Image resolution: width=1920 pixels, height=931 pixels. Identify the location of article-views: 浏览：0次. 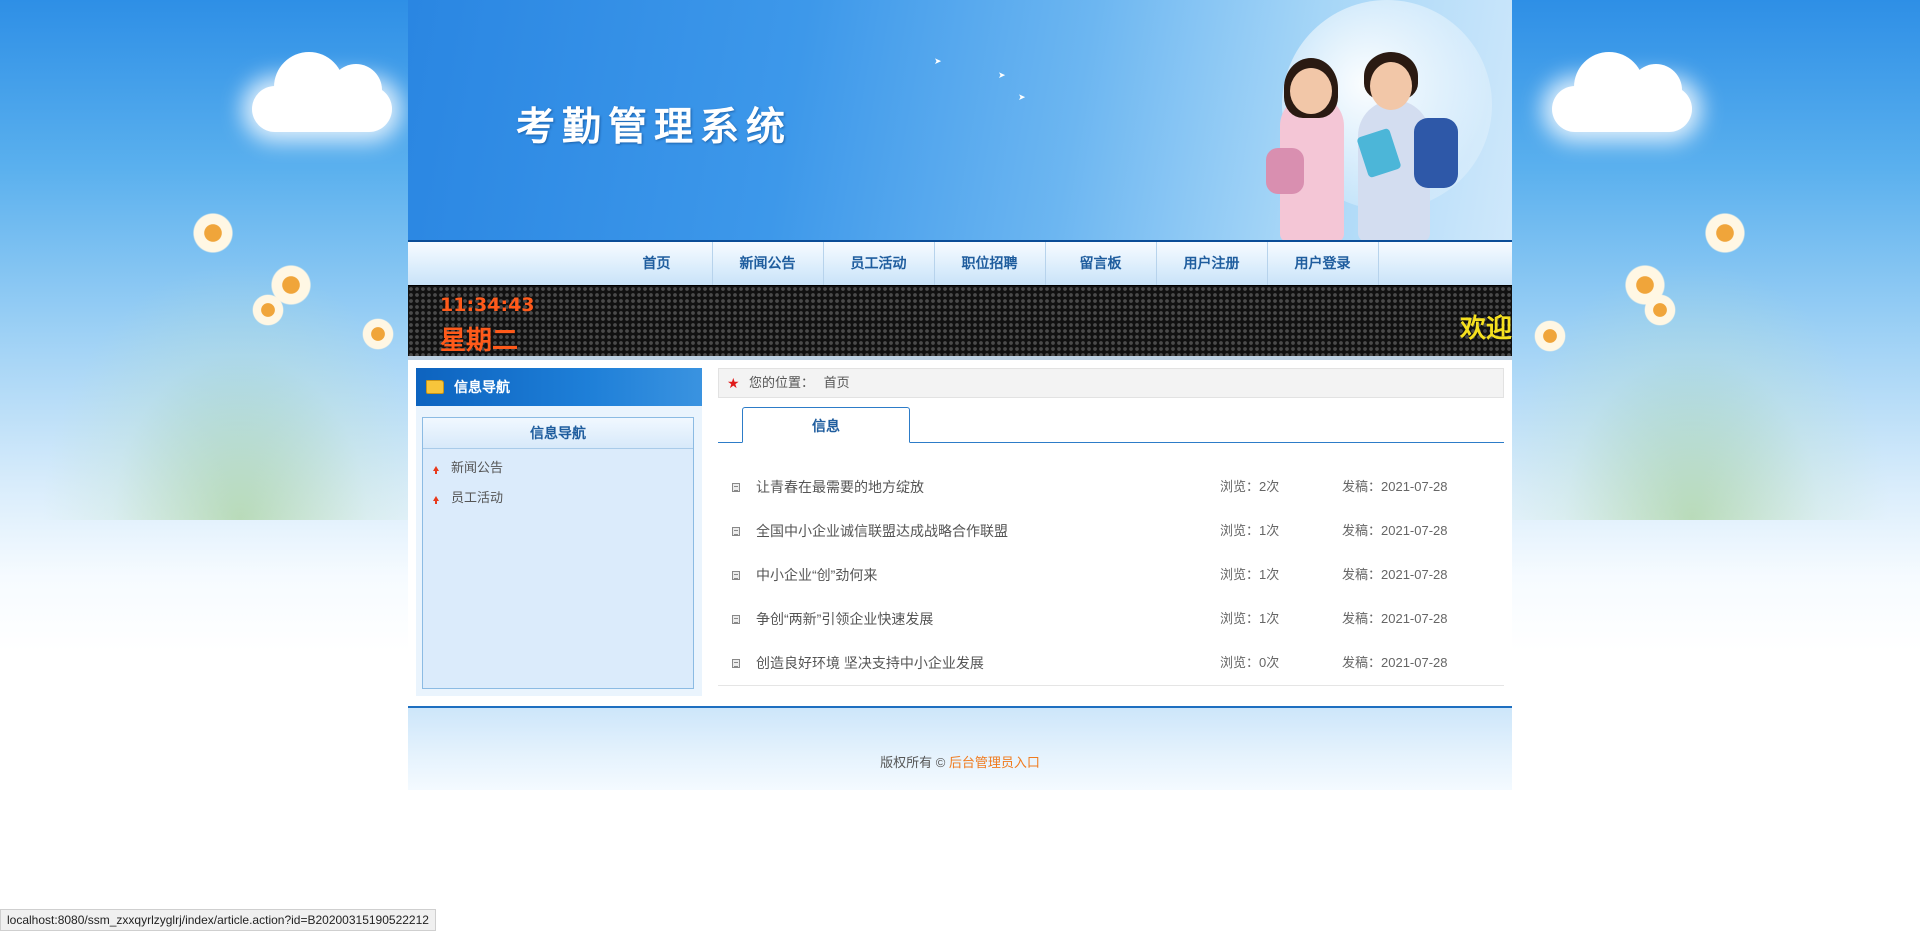
(1250, 662).